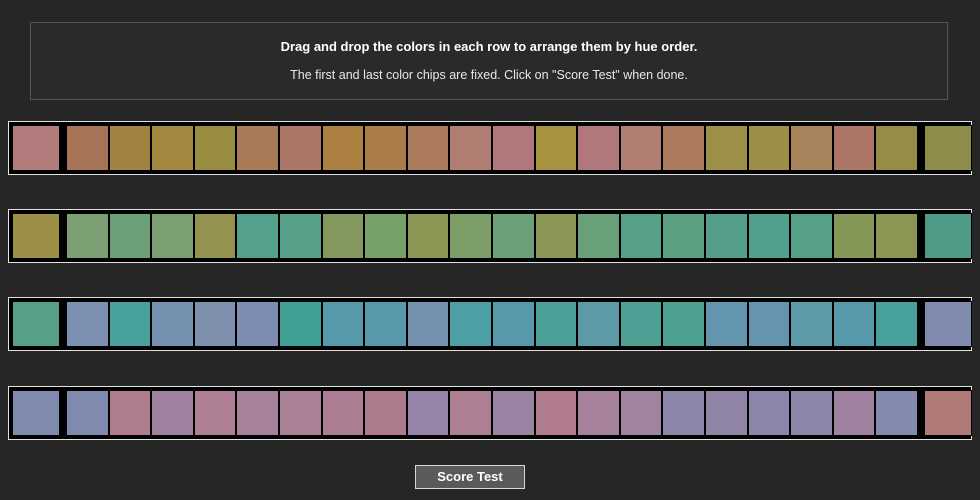 Image resolution: width=980 pixels, height=500 pixels. What do you see at coordinates (470, 477) in the screenshot?
I see `score-test-button: Score Test` at bounding box center [470, 477].